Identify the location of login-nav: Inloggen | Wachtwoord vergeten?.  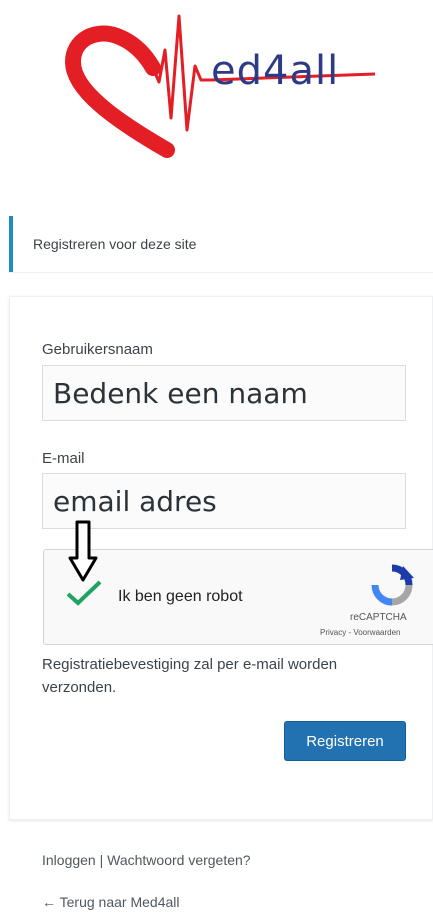
(146, 860).